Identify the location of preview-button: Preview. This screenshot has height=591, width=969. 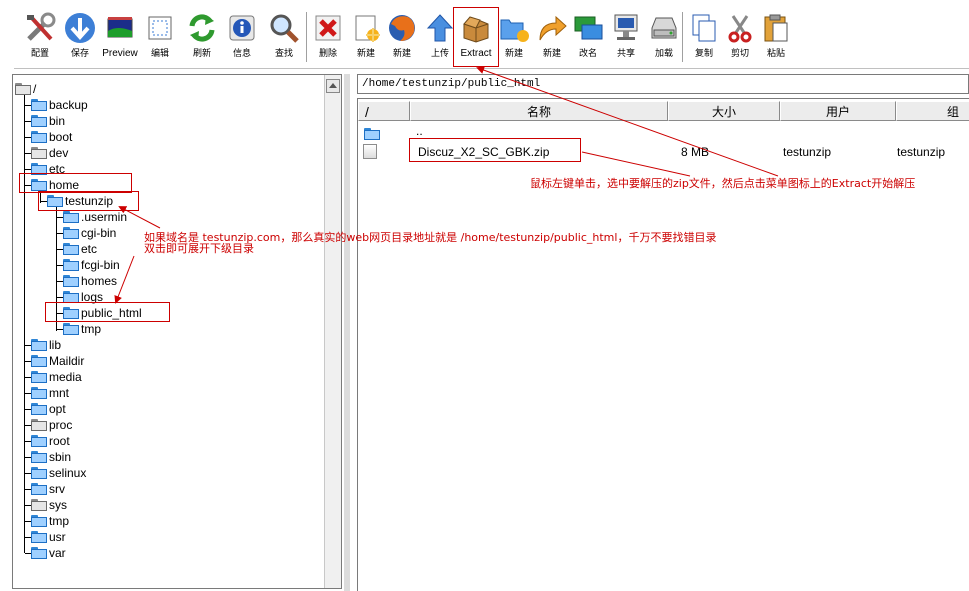
(120, 36).